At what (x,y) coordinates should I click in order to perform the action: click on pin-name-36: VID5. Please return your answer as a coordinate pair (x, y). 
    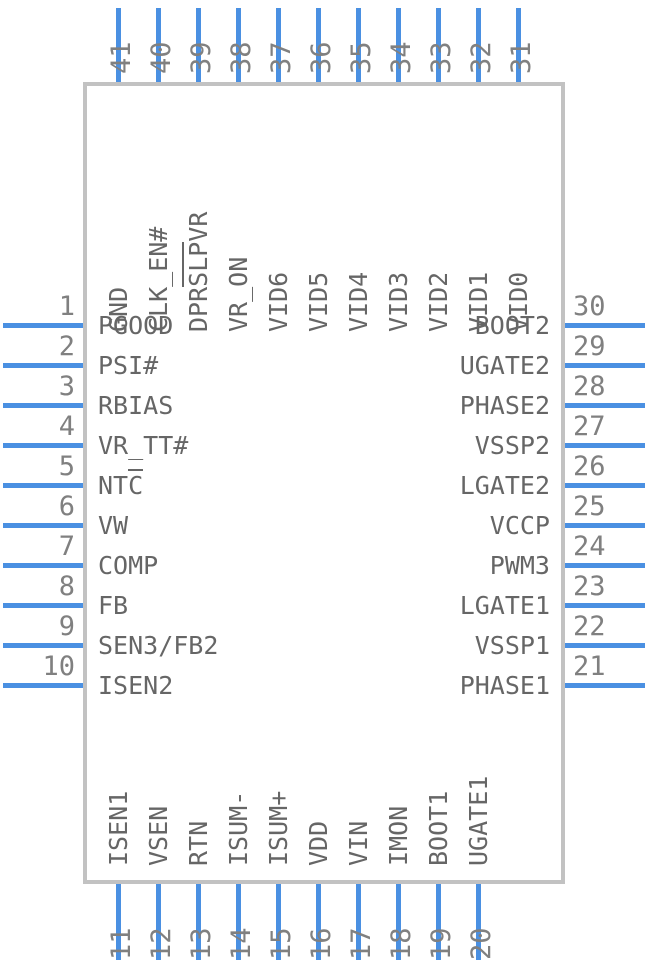
    Looking at the image, I should click on (318, 301).